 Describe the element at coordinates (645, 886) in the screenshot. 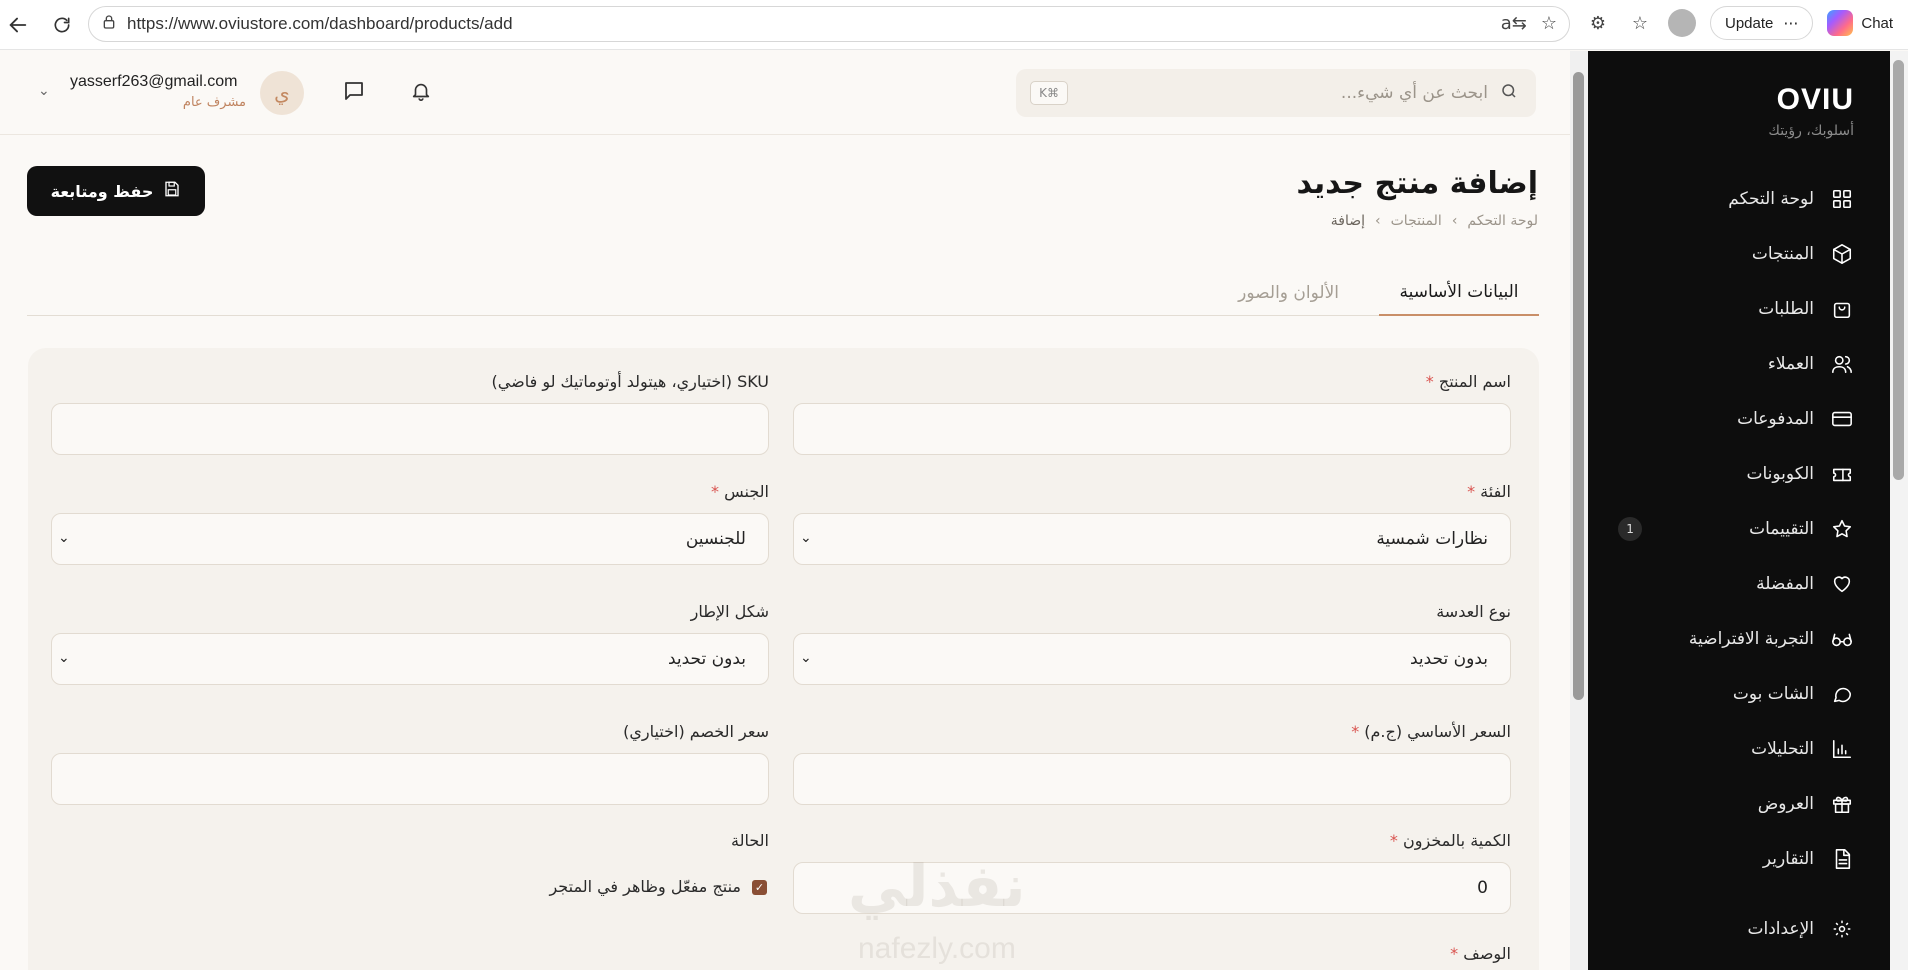

I see `status-checkbox-label: منتج مفعّل وظاهر في المتجر` at that location.